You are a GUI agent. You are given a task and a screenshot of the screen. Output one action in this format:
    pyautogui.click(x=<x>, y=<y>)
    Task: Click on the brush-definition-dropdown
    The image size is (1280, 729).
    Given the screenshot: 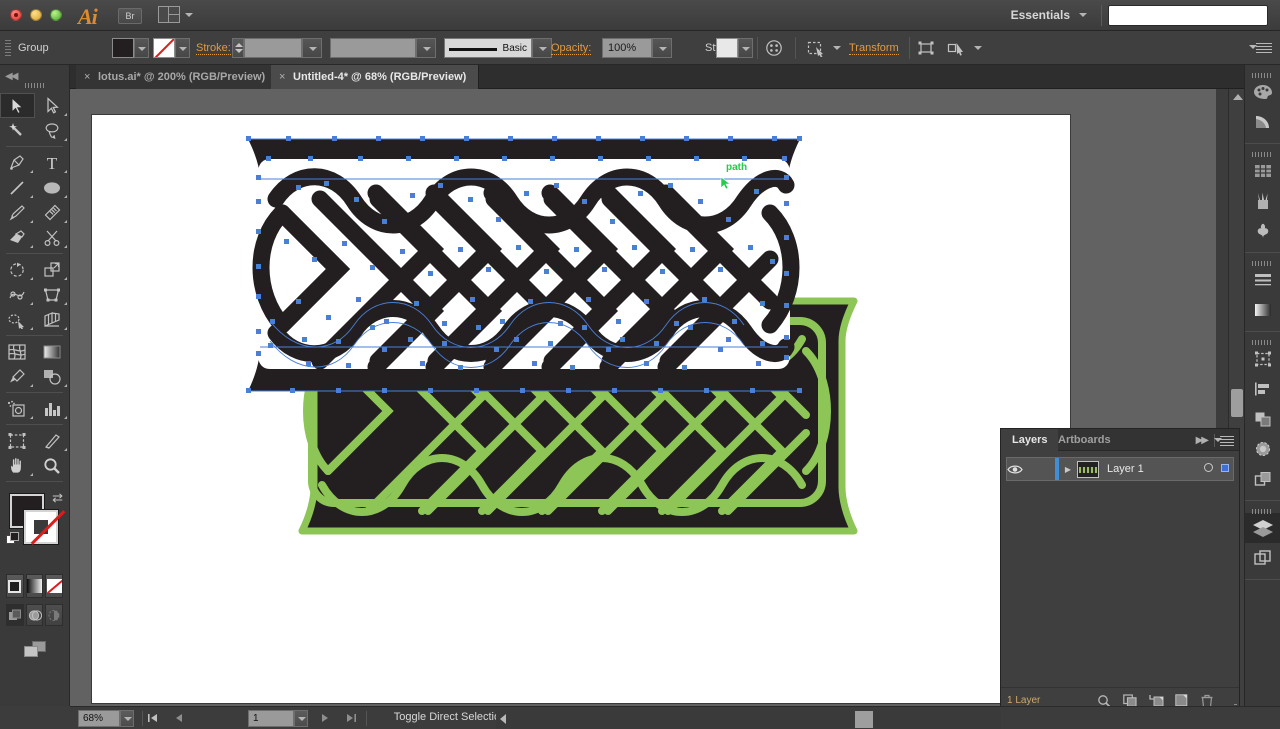 What is the action you would take?
    pyautogui.click(x=542, y=48)
    